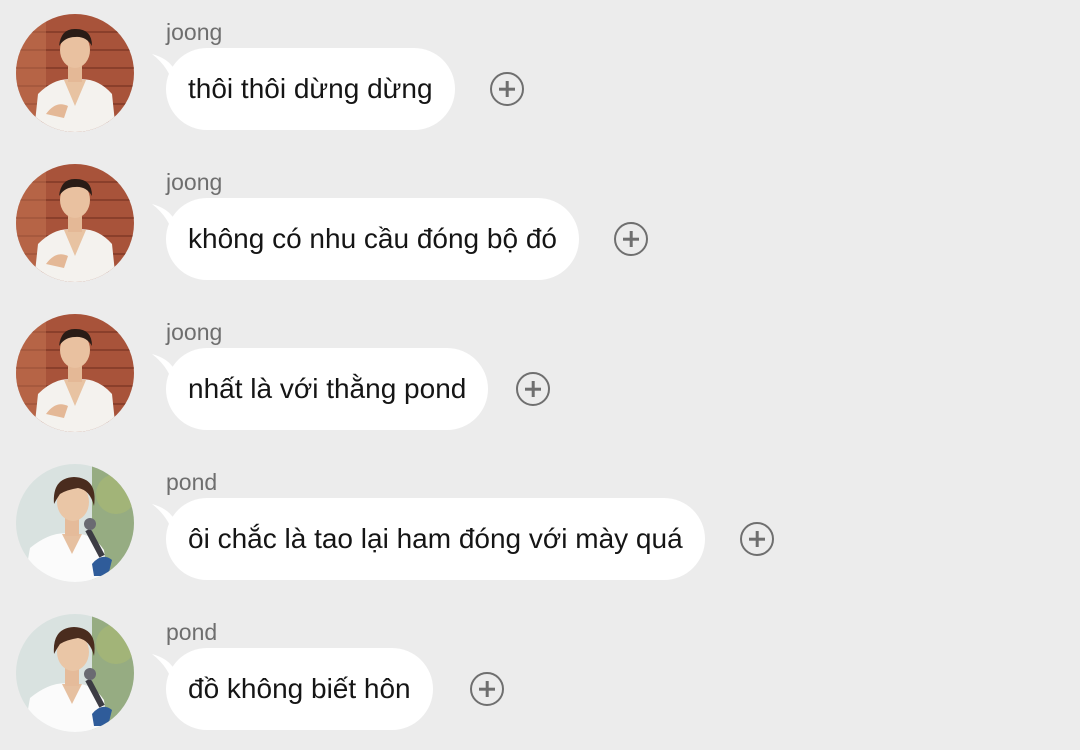 This screenshot has width=1080, height=750. Describe the element at coordinates (299, 688) in the screenshot. I see `message-text: đồ không biết hôn` at that location.